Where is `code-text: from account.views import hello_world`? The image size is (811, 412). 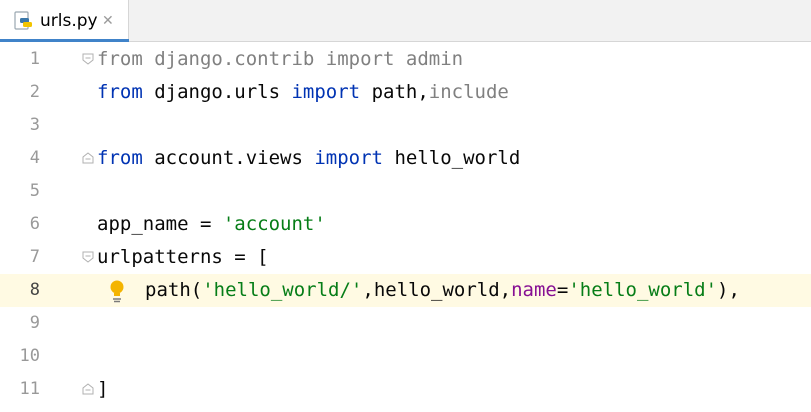 code-text: from account.views import hello_world is located at coordinates (309, 158).